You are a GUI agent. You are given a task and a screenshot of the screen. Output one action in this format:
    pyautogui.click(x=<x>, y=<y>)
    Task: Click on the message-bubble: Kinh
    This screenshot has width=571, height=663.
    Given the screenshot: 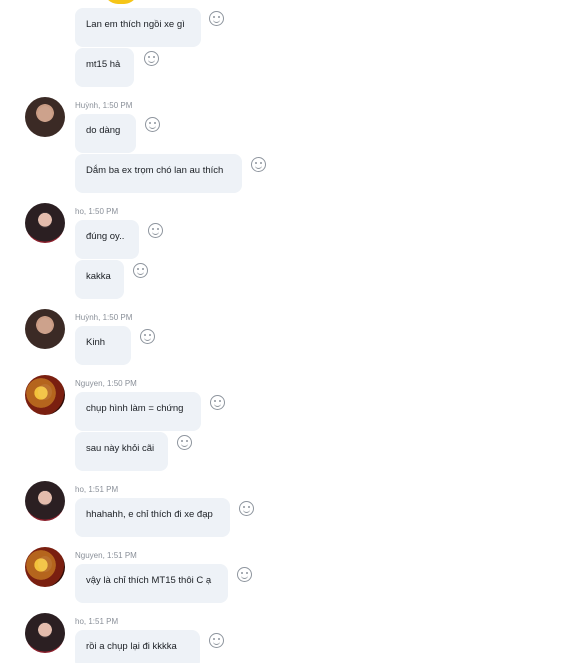 What is the action you would take?
    pyautogui.click(x=103, y=345)
    